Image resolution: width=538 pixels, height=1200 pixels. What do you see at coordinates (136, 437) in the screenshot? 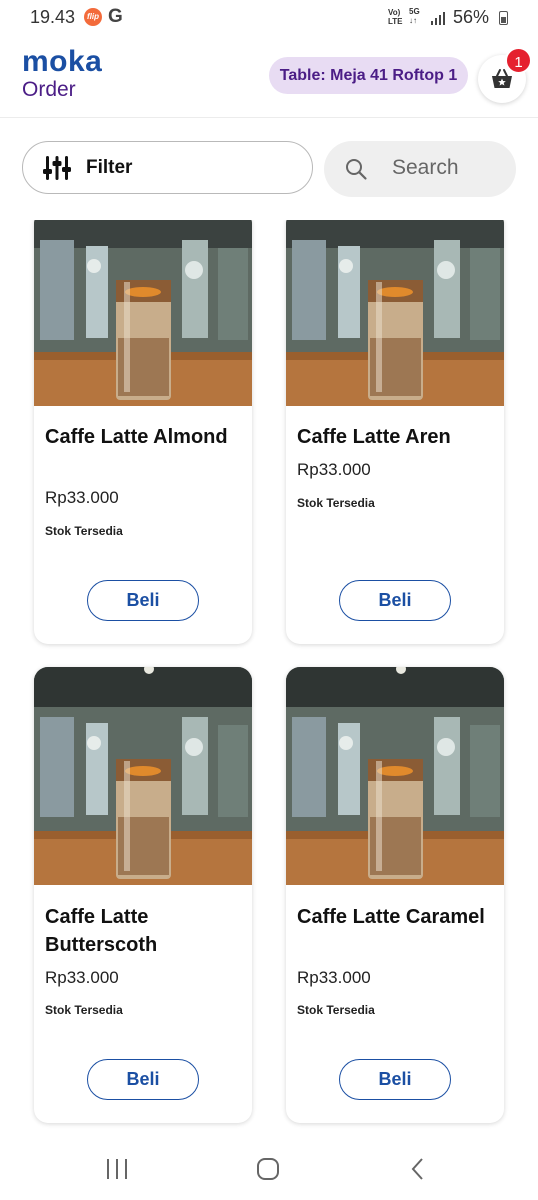
I see `product-name: Caffe Latte Almond` at bounding box center [136, 437].